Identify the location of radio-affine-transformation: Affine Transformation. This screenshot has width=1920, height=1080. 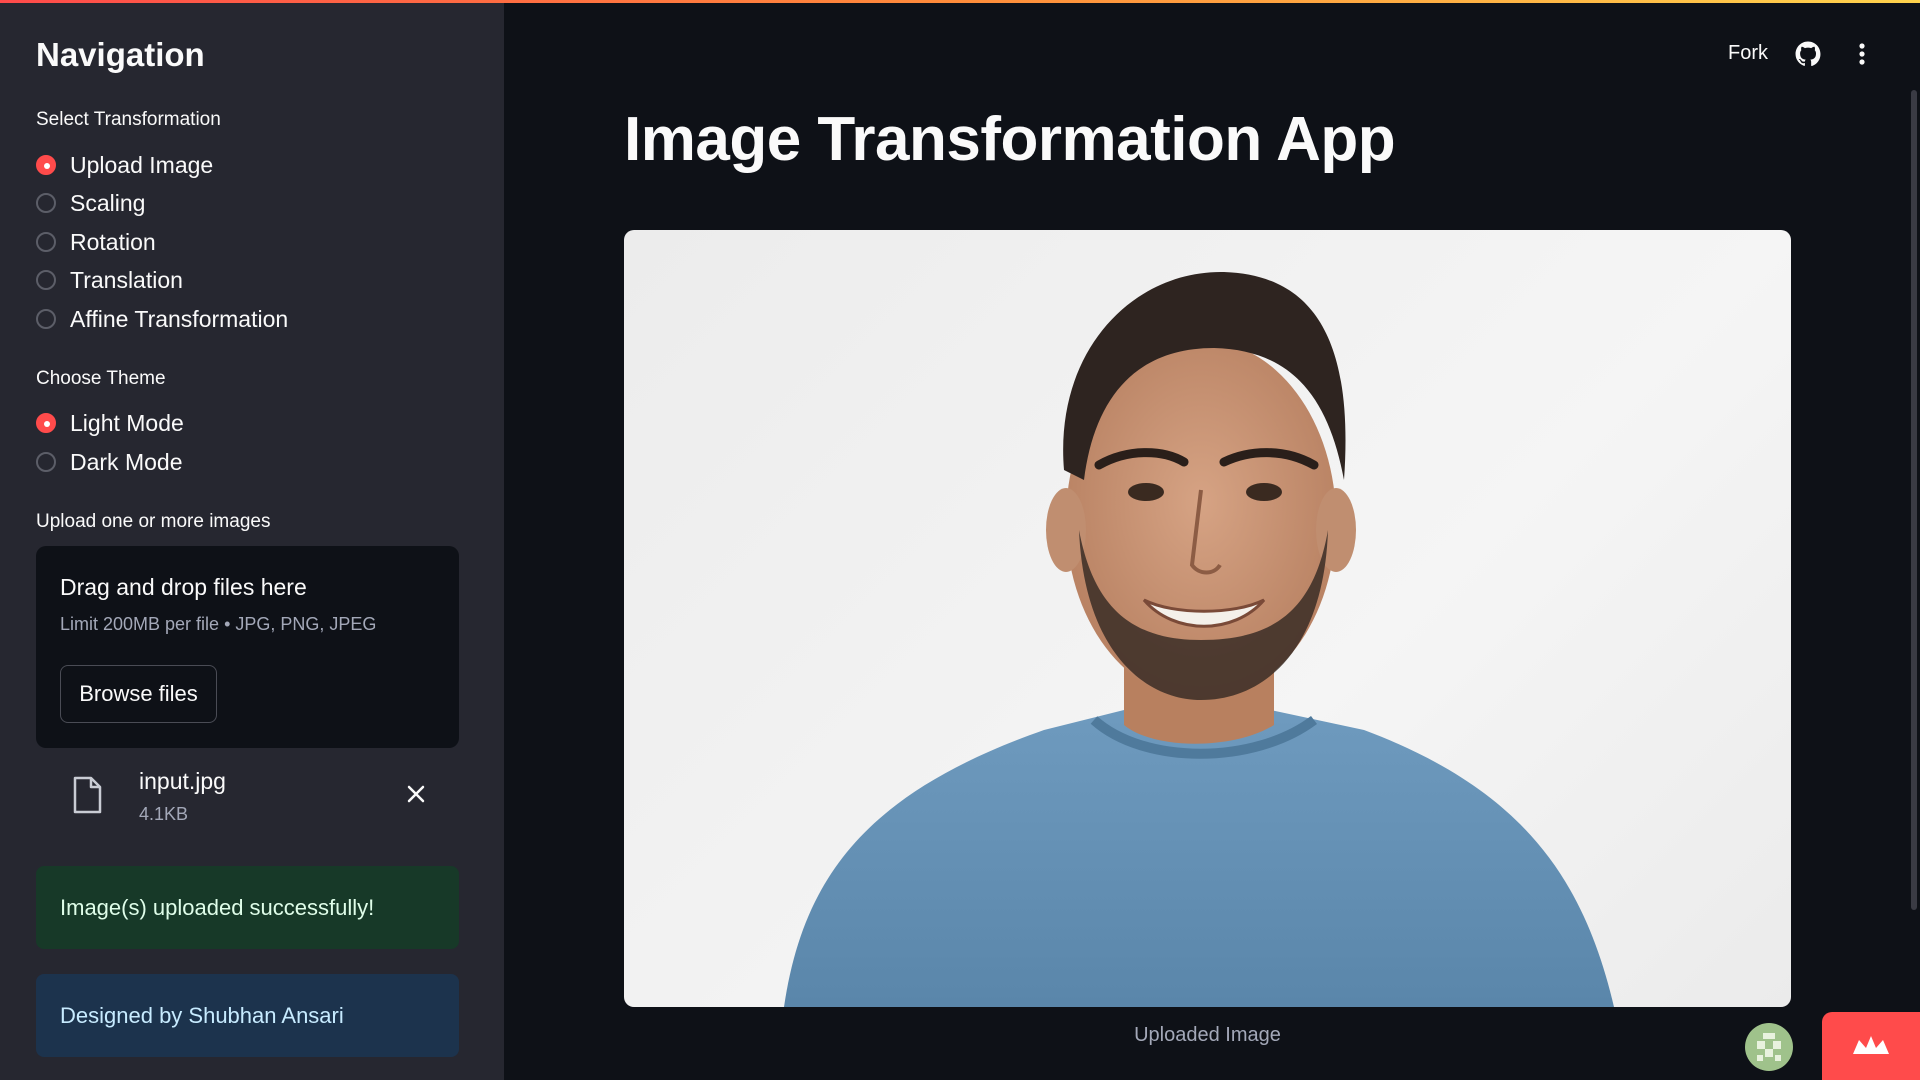
(162, 319).